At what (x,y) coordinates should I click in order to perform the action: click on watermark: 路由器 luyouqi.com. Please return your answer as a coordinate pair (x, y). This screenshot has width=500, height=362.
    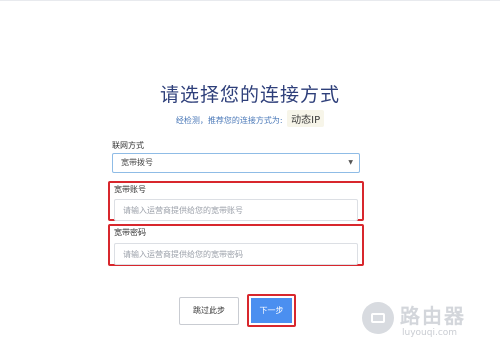
    Looking at the image, I should click on (429, 322).